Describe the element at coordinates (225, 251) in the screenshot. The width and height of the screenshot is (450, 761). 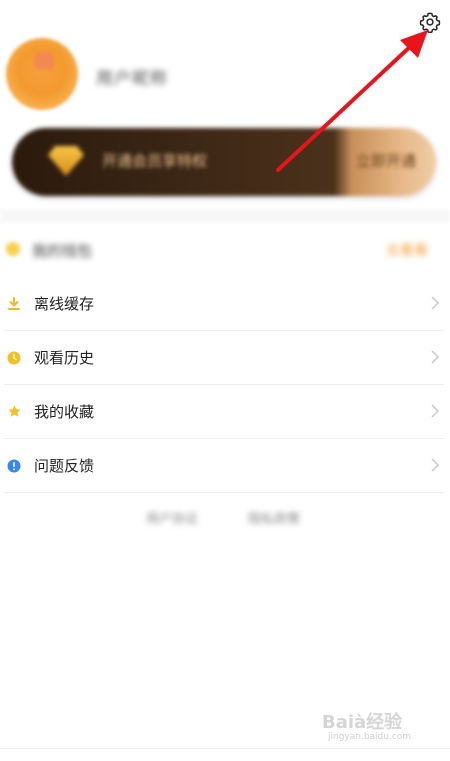
I see `wallet-row: 我的钱包 去看看` at that location.